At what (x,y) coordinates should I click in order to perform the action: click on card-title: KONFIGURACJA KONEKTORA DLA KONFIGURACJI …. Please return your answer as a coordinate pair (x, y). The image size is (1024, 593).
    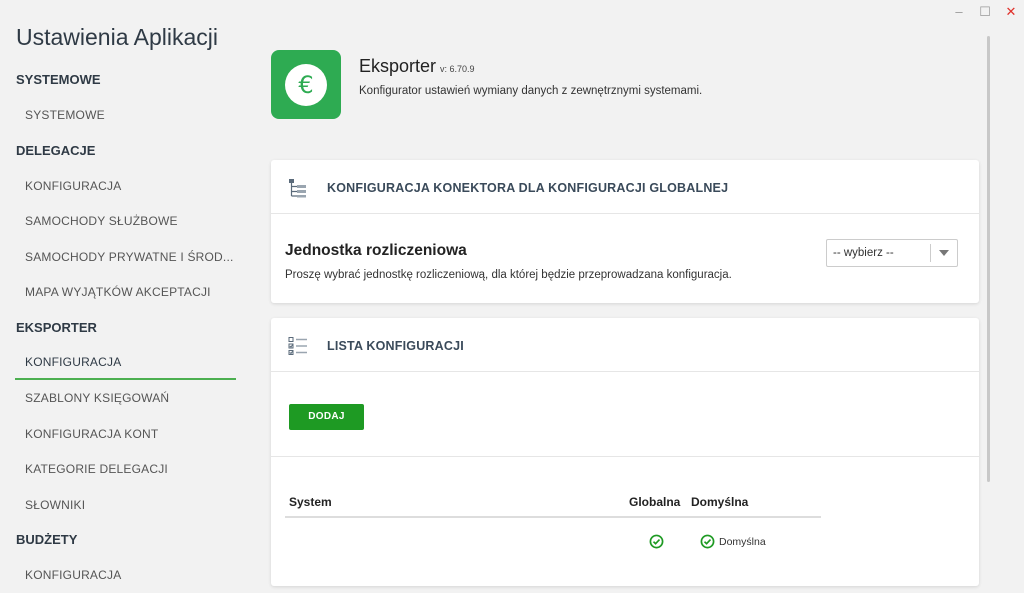
    Looking at the image, I should click on (528, 188).